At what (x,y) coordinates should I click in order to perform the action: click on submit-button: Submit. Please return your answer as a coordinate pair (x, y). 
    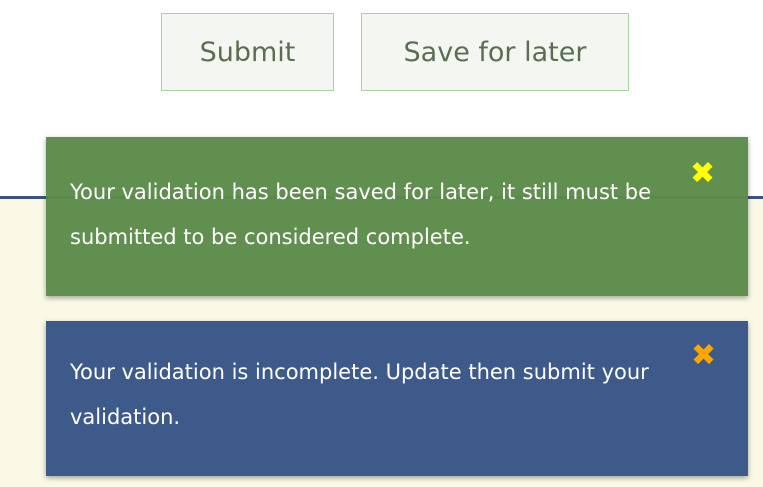
    Looking at the image, I should click on (247, 52).